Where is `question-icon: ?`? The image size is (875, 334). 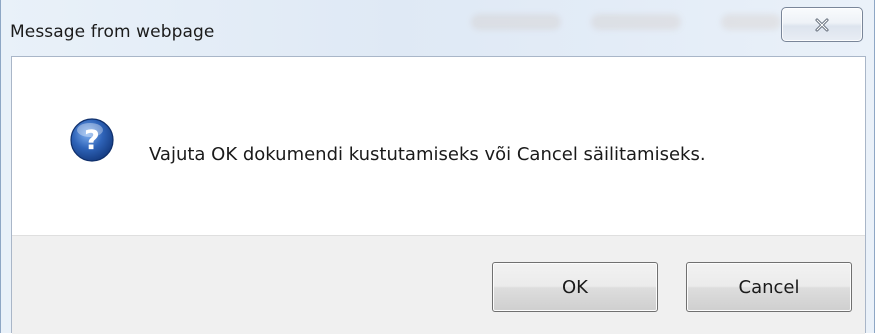
question-icon: ? is located at coordinates (92, 140).